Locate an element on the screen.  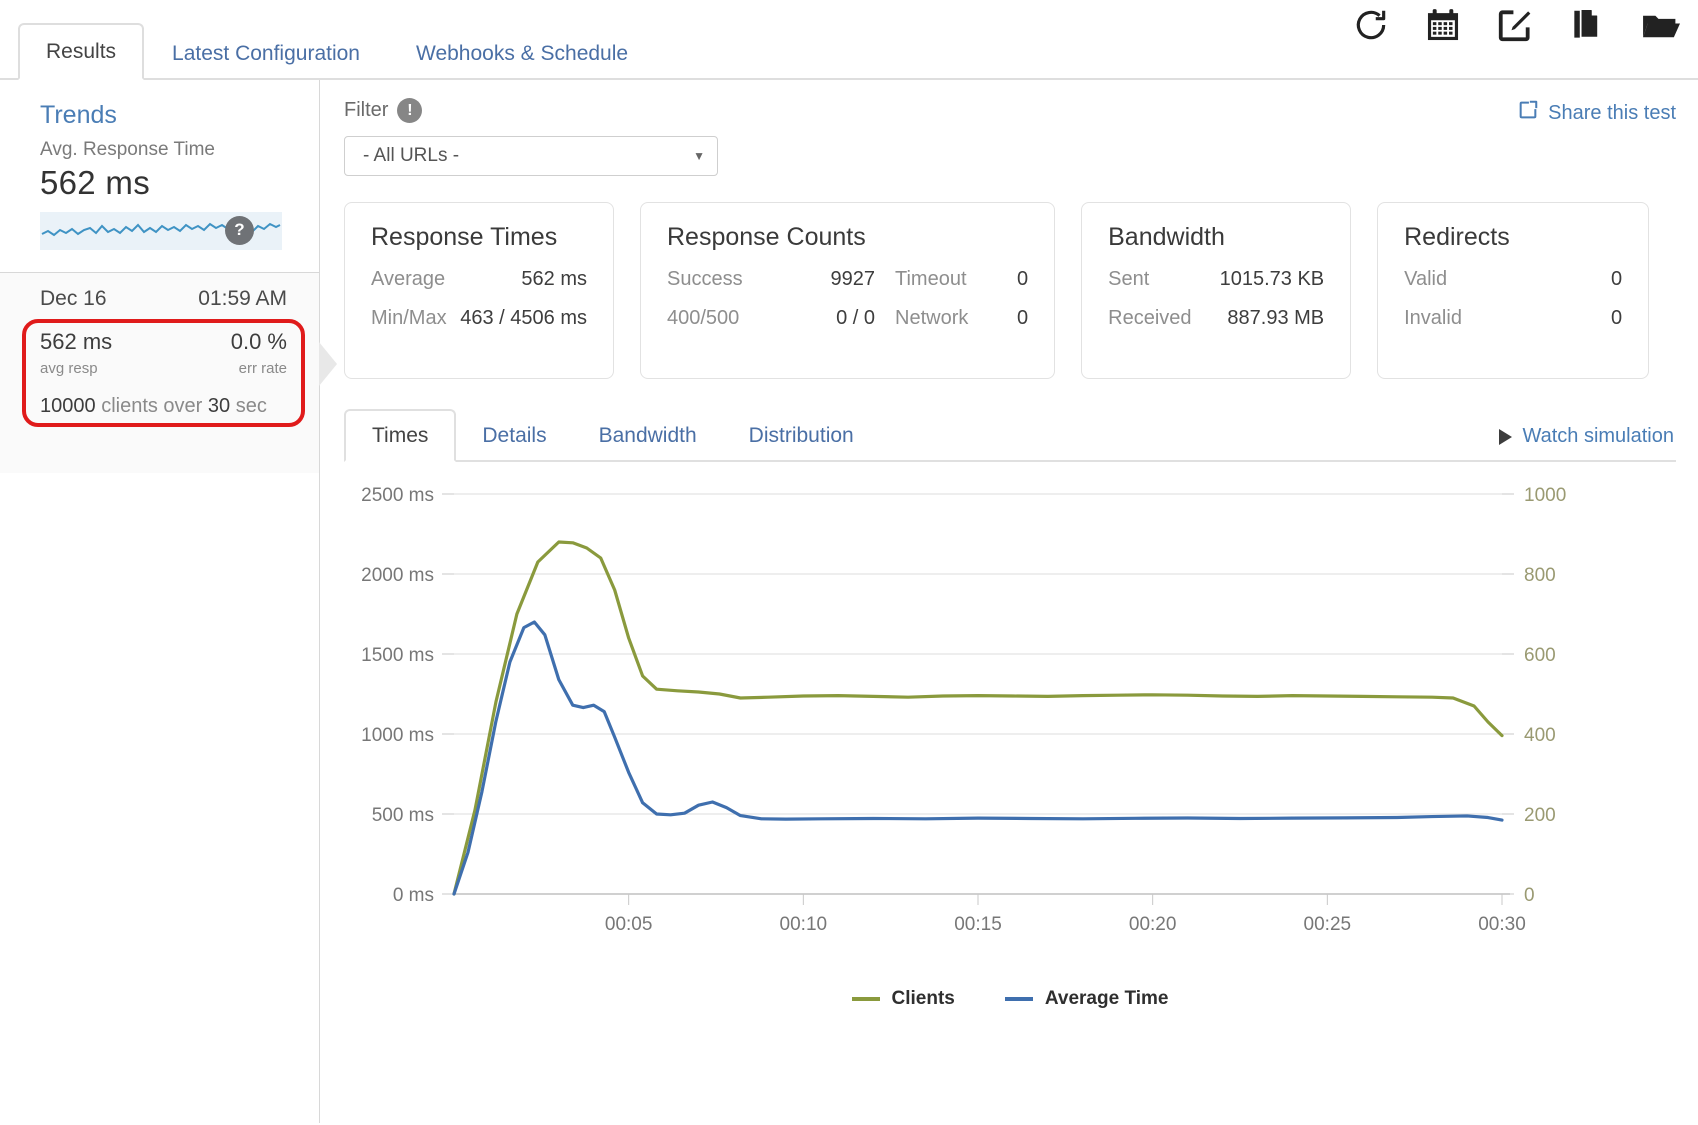
card-title: Redirects is located at coordinates (1457, 237).